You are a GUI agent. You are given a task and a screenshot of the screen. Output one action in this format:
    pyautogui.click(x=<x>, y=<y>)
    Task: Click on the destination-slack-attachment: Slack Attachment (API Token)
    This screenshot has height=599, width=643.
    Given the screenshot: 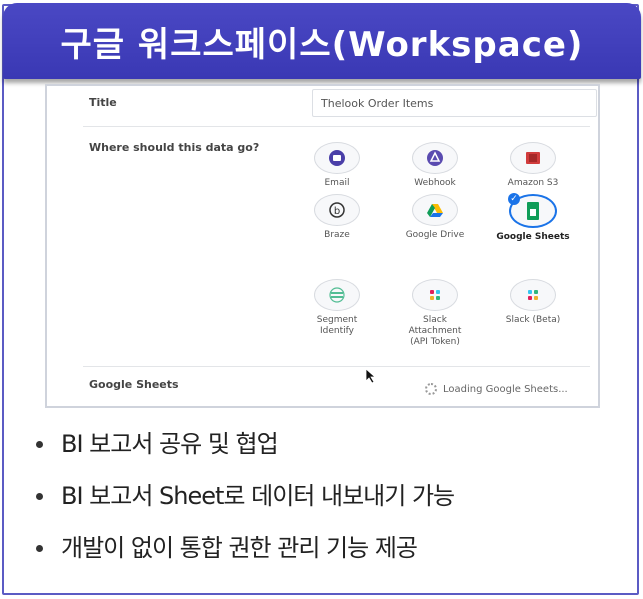 What is the action you would take?
    pyautogui.click(x=435, y=313)
    